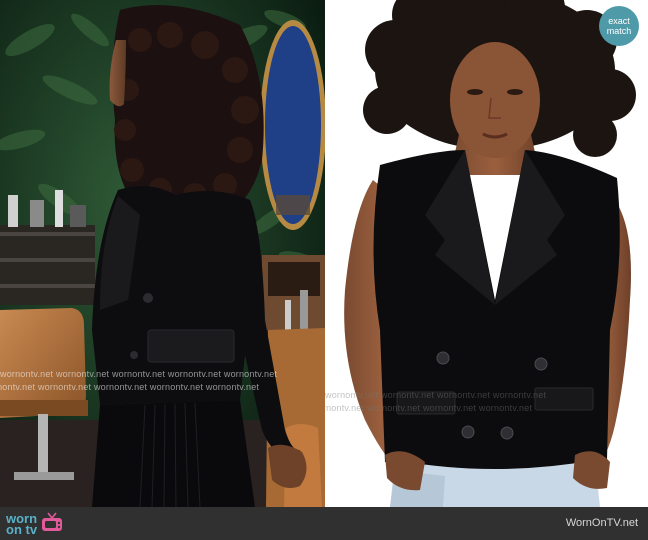 The height and width of the screenshot is (540, 648). I want to click on exact-match-badge: exact match, so click(619, 26).